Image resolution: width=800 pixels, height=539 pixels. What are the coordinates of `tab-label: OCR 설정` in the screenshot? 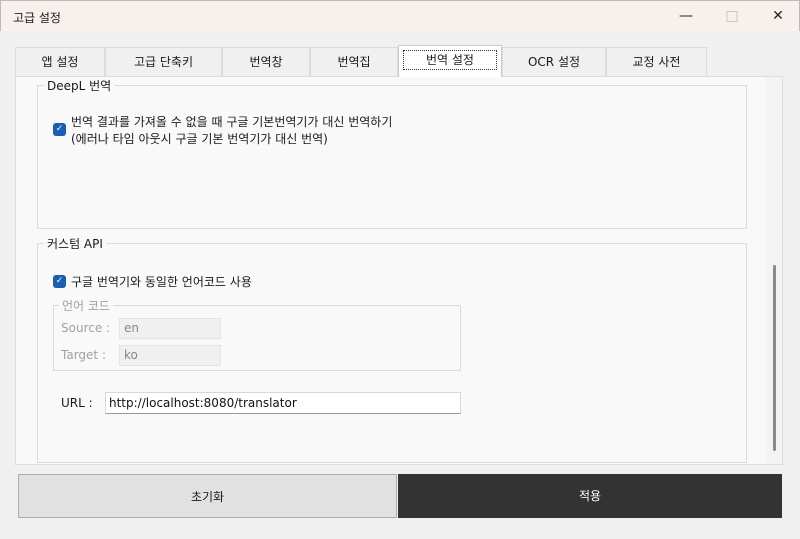 It's located at (554, 62).